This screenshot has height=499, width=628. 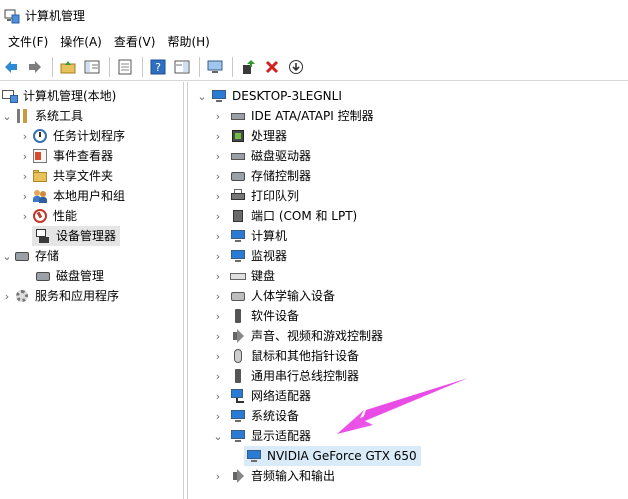 I want to click on device-category-label: 通用串行总线控制器, so click(x=305, y=376).